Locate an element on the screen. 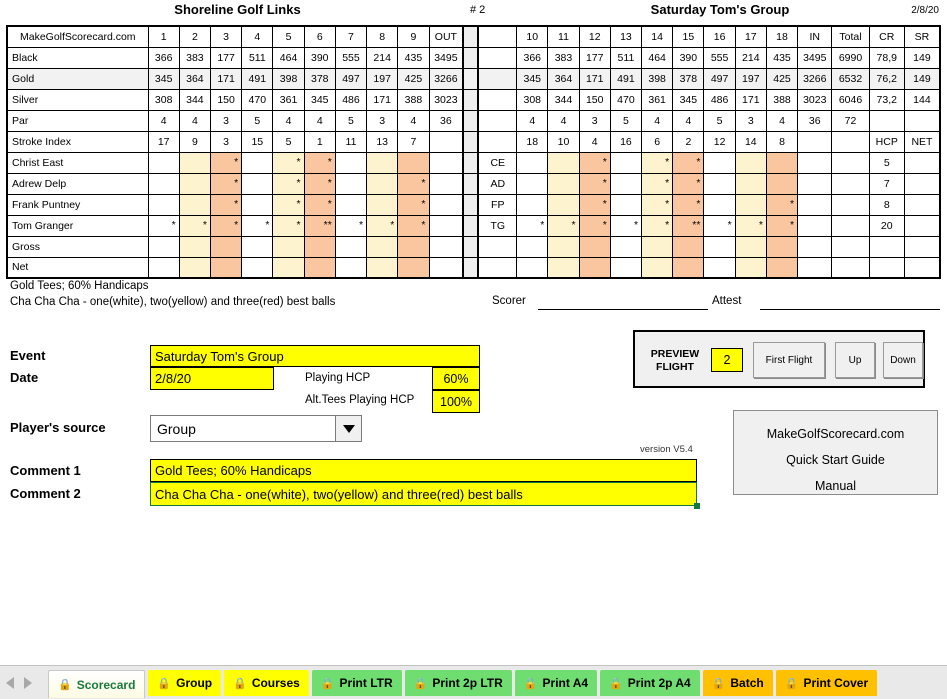  prev-arrow-icon is located at coordinates (10, 683).